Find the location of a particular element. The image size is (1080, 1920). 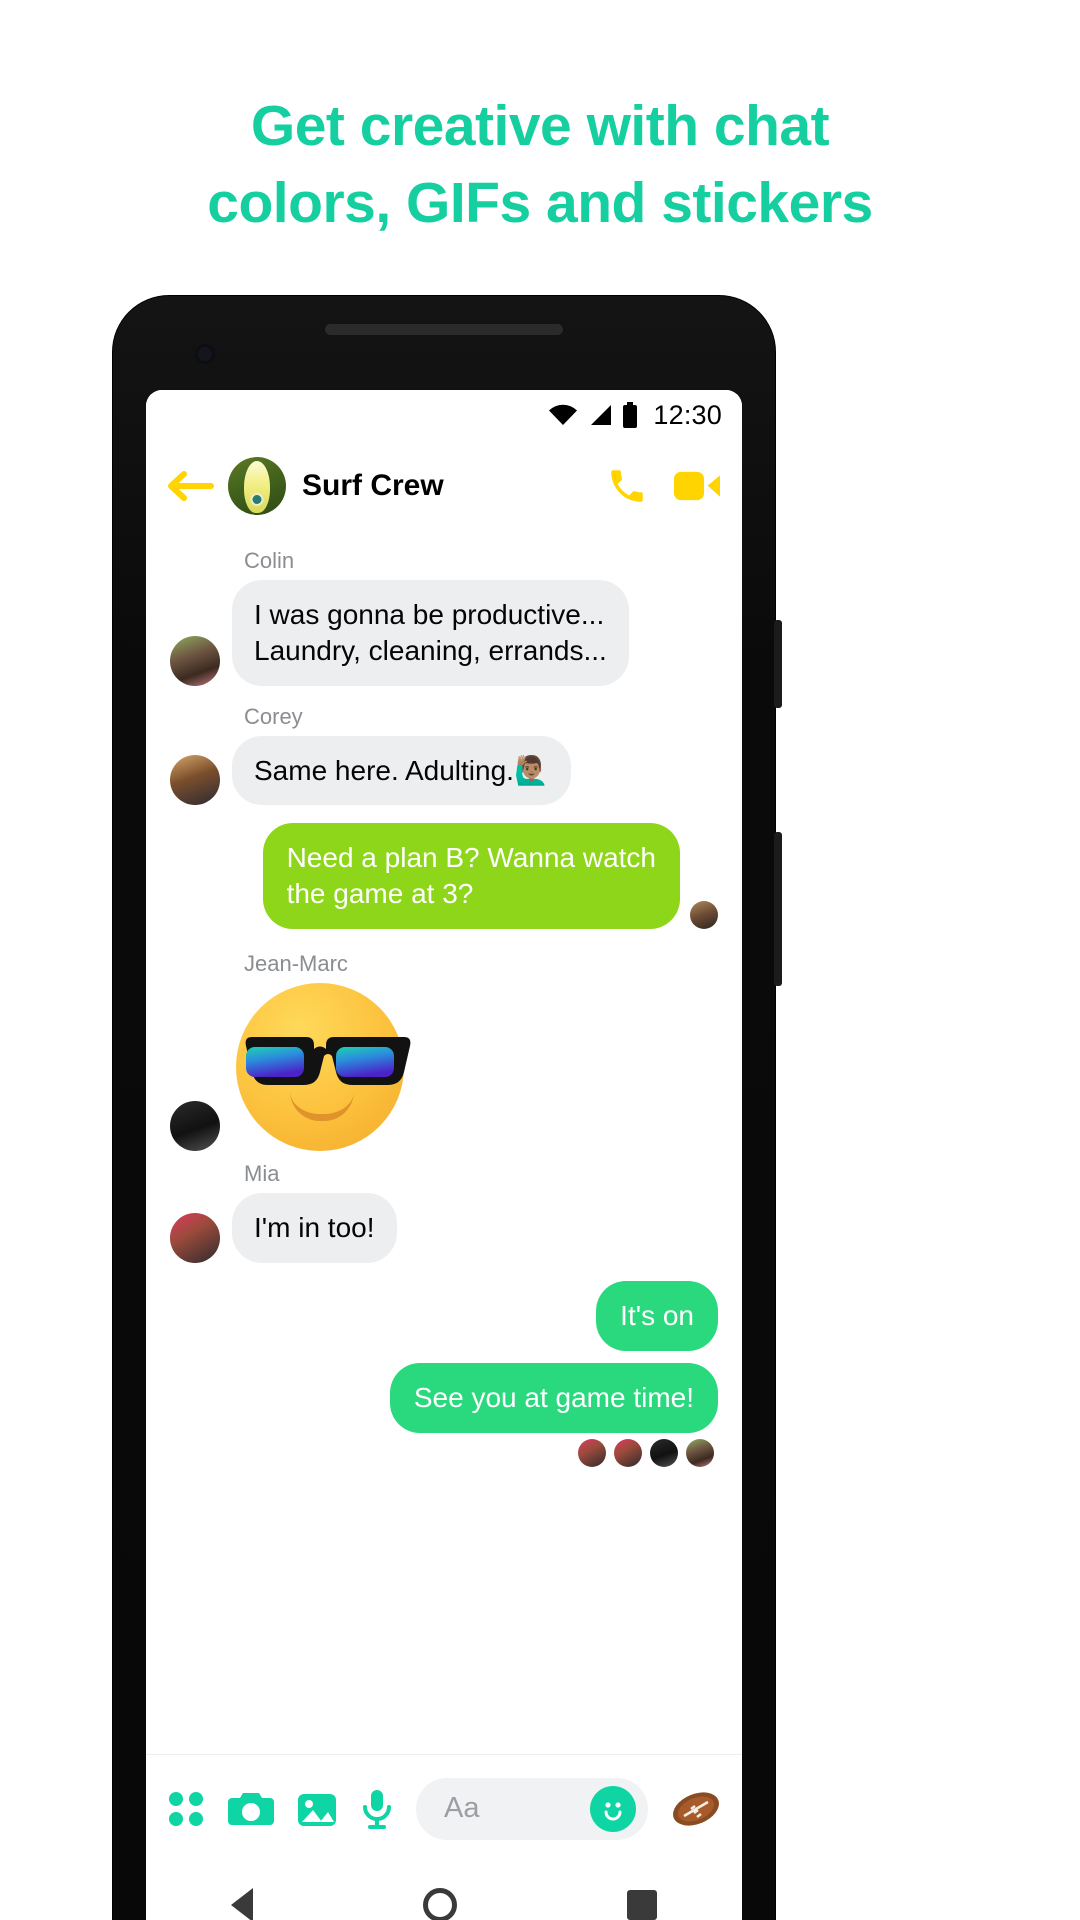

status-bar-time: 12:30 is located at coordinates (687, 414).